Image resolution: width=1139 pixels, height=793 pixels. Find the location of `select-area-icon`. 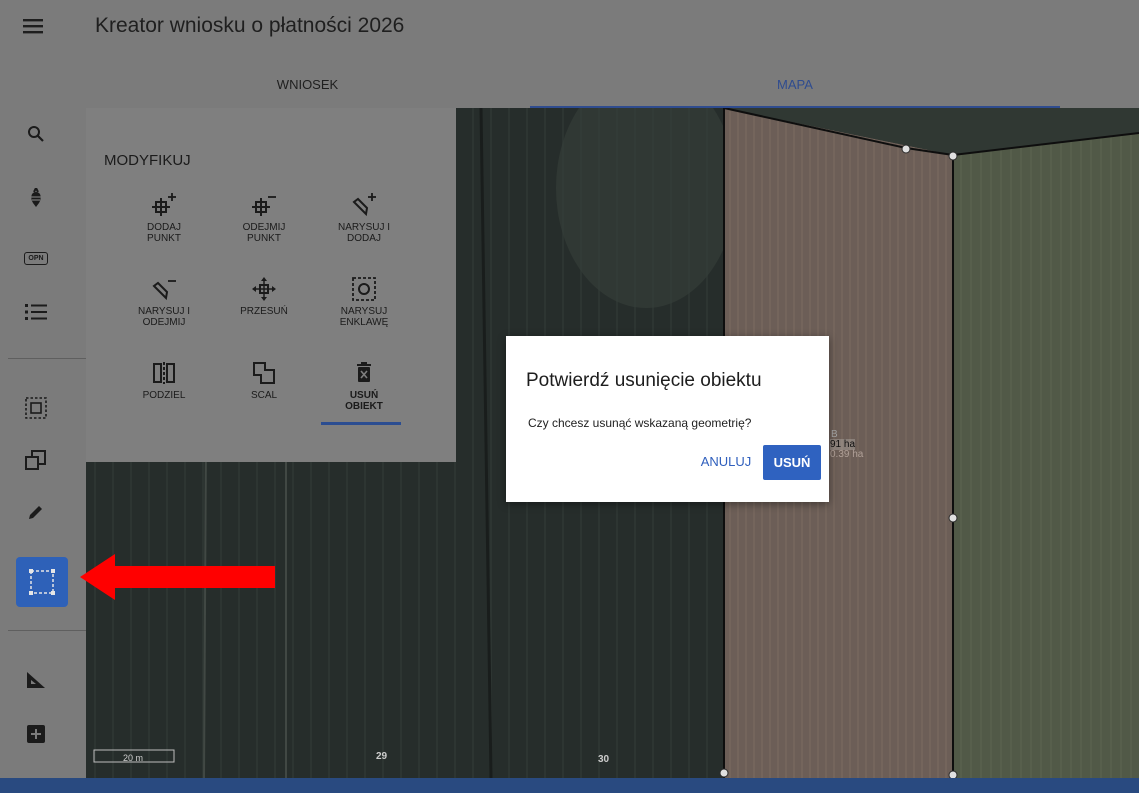

select-area-icon is located at coordinates (36, 408).